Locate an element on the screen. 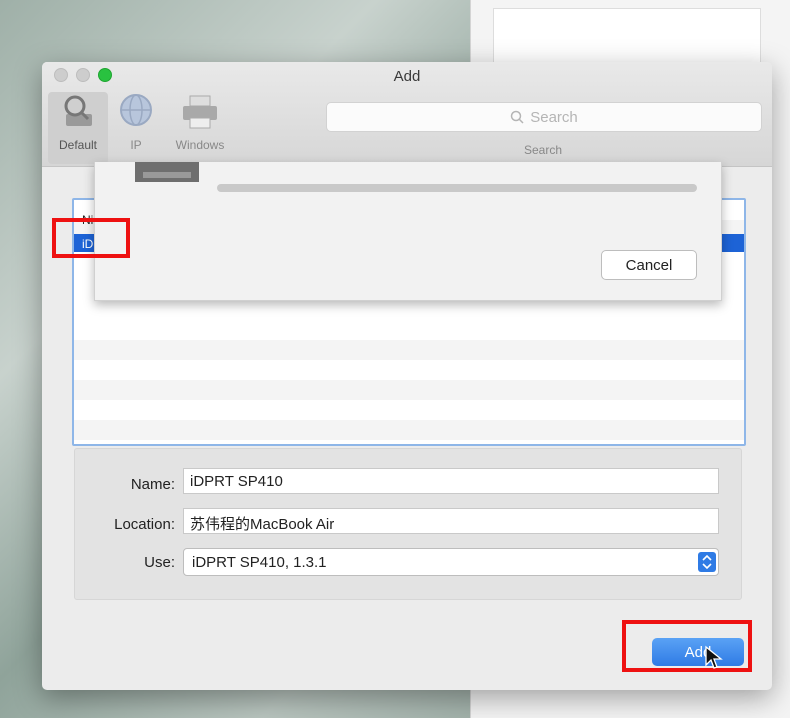 The width and height of the screenshot is (790, 718). search-icon is located at coordinates (517, 117).